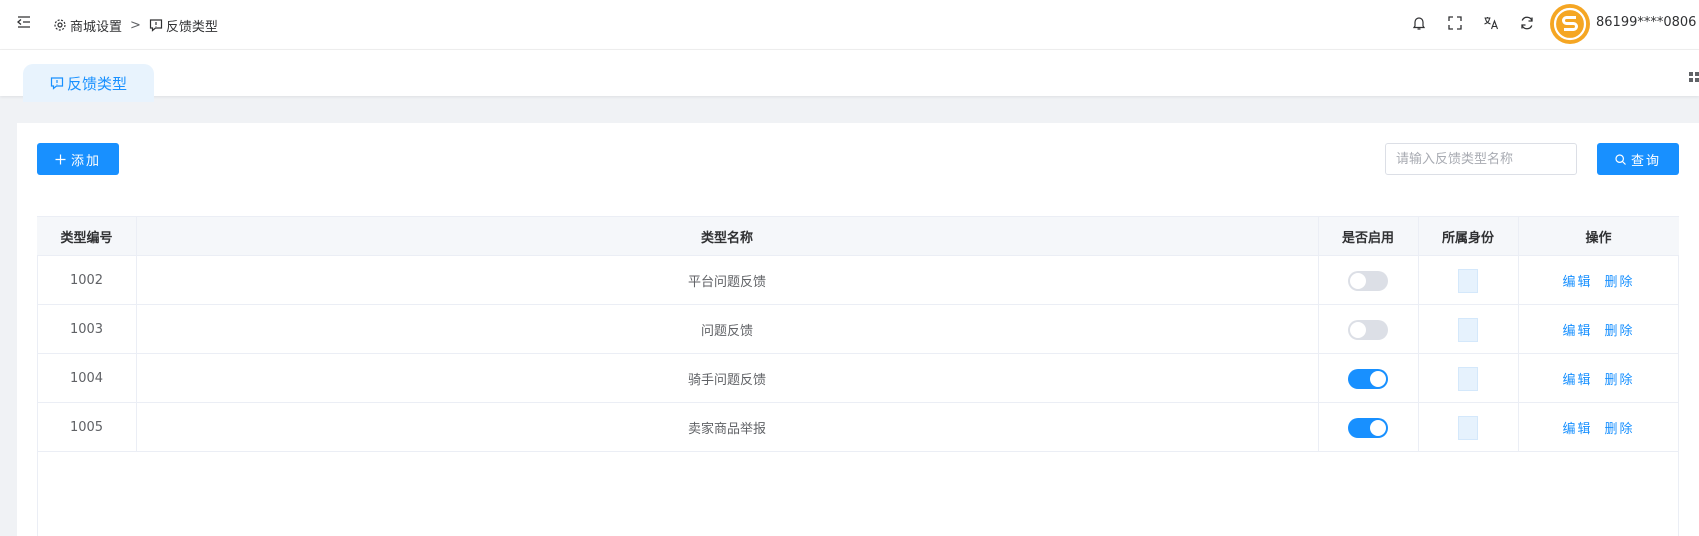 Image resolution: width=1699 pixels, height=536 pixels. Describe the element at coordinates (60, 25) in the screenshot. I see `gear-icon` at that location.